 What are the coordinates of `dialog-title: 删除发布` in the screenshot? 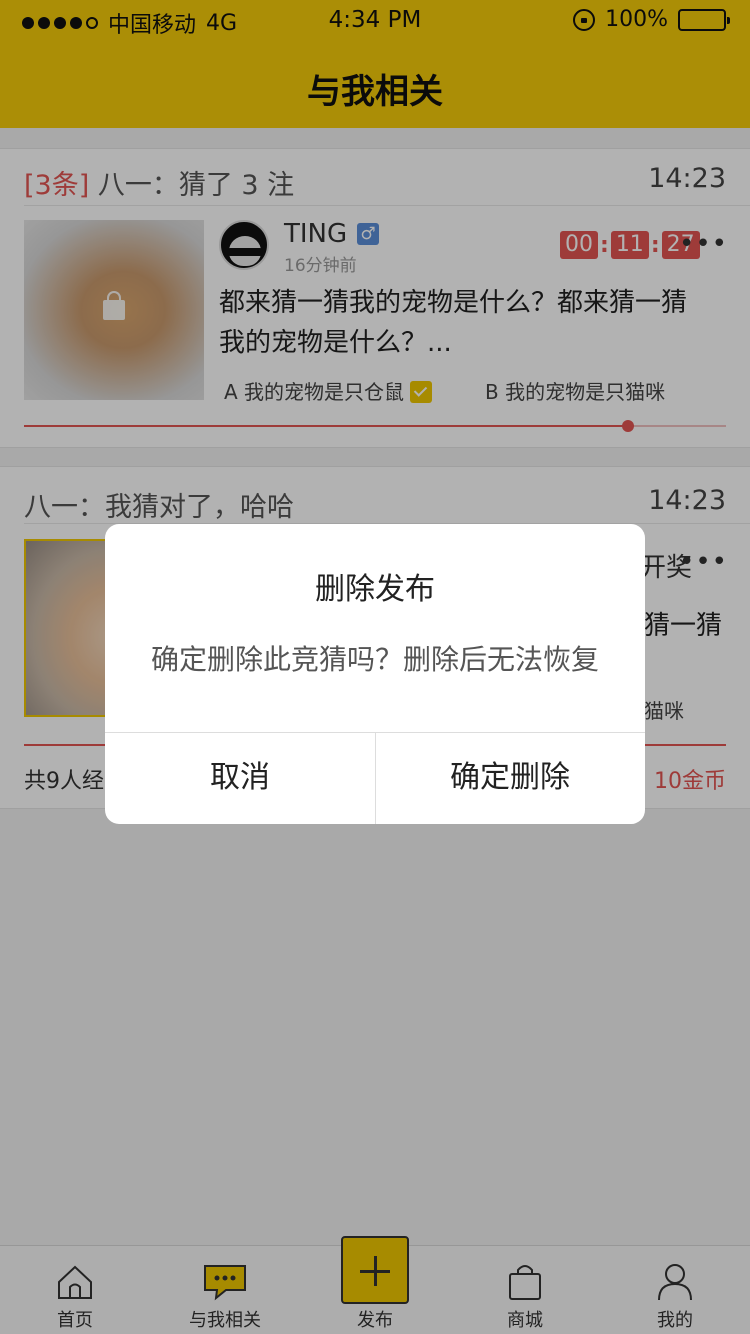 It's located at (375, 589).